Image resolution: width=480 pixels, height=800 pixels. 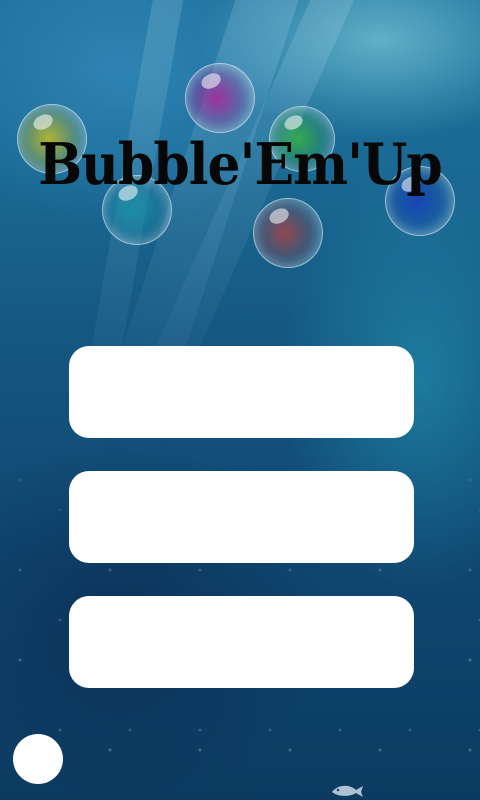 What do you see at coordinates (220, 98) in the screenshot?
I see `bubble-purple` at bounding box center [220, 98].